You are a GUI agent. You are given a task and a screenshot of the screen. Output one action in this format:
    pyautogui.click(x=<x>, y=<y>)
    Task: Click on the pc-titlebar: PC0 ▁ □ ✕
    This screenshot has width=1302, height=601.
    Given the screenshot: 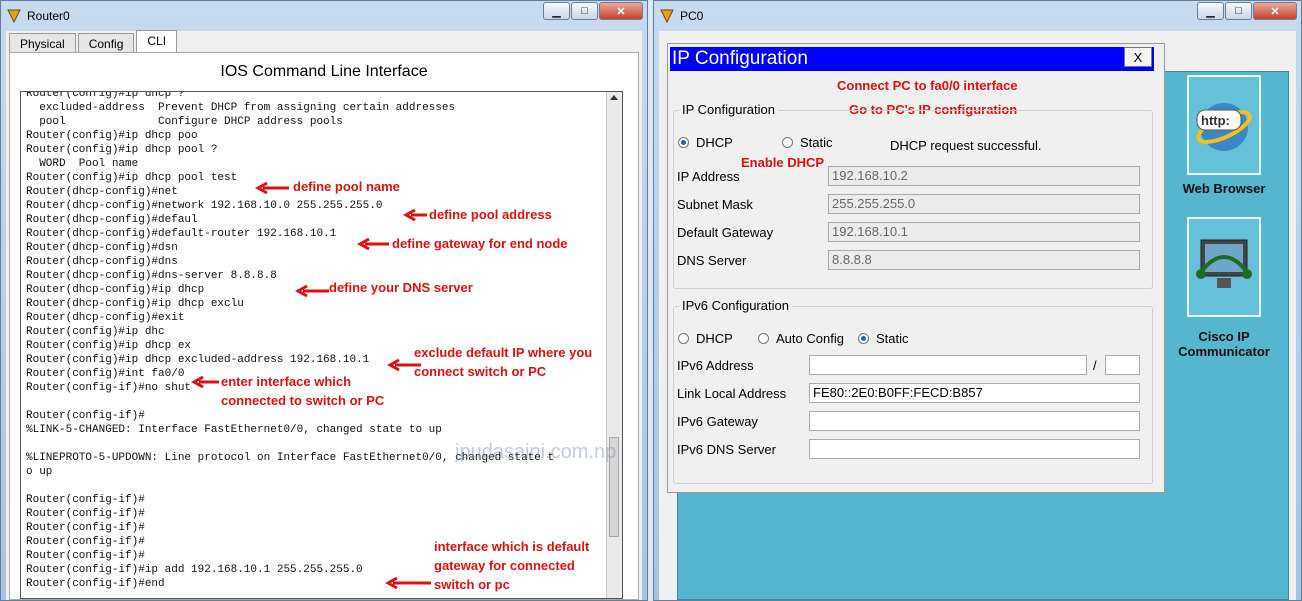 What is the action you would take?
    pyautogui.click(x=977, y=16)
    